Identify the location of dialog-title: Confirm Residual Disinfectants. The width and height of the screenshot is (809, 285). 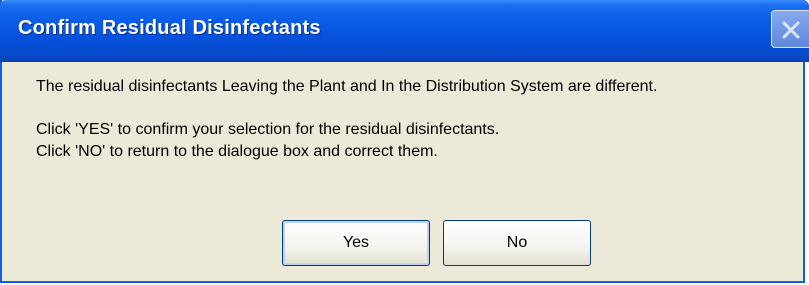
(169, 28).